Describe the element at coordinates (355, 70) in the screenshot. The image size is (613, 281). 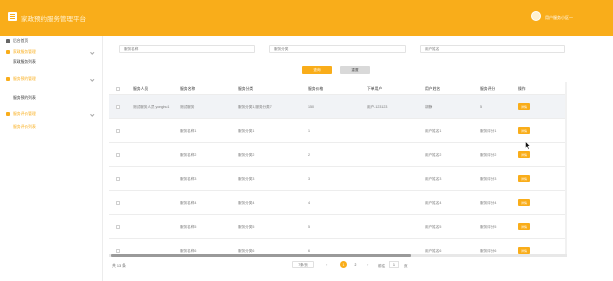
I see `reset-button: 重置` at that location.